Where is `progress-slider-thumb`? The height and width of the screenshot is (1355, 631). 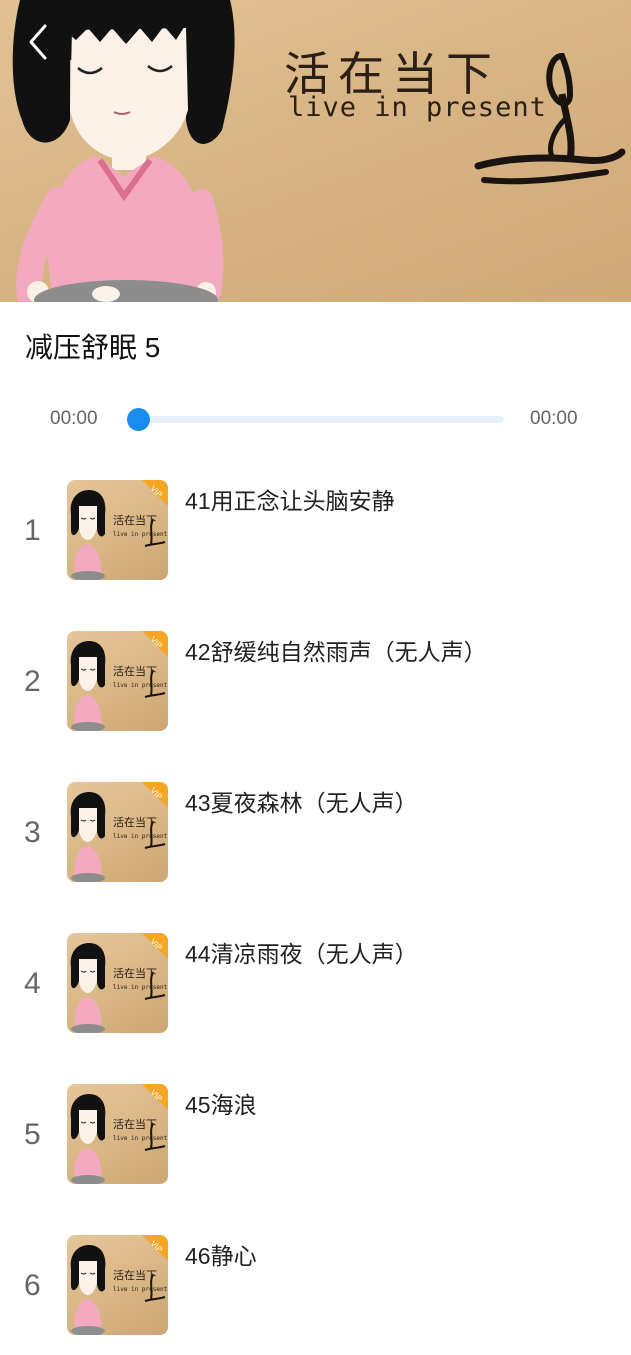 progress-slider-thumb is located at coordinates (138, 419).